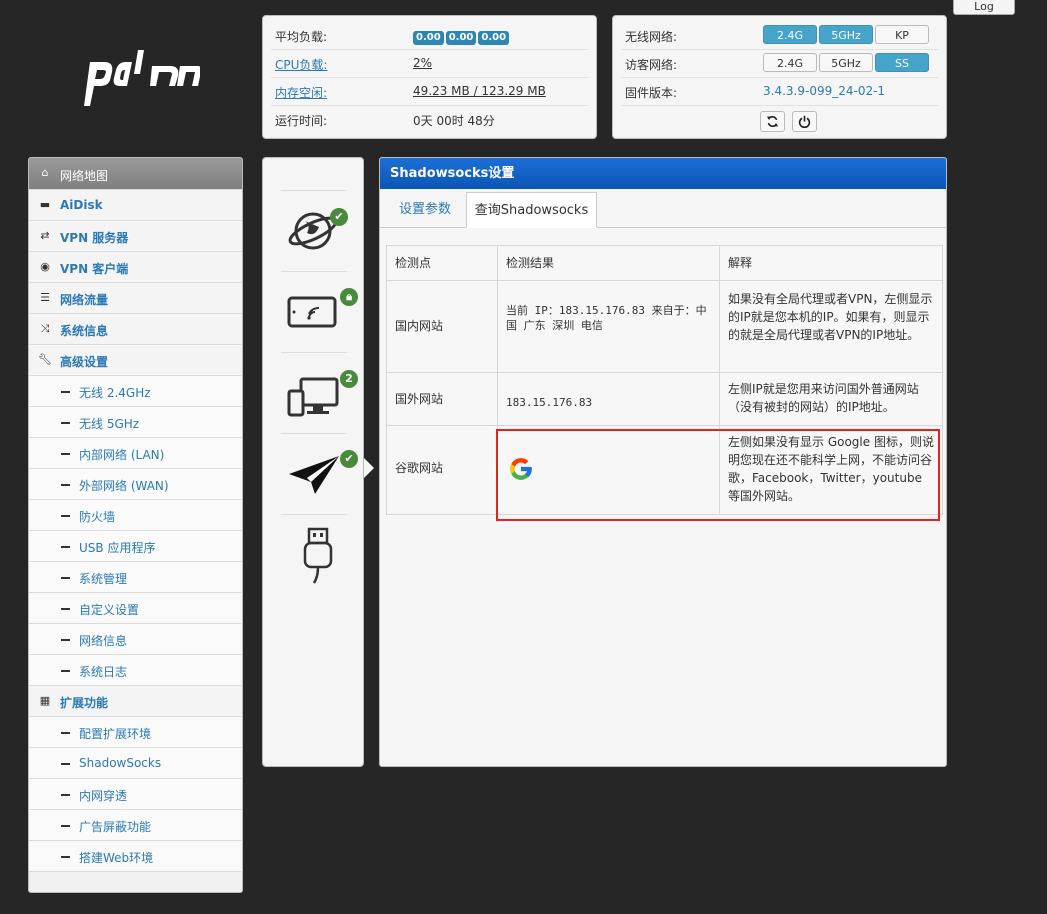 The width and height of the screenshot is (1047, 914). What do you see at coordinates (135, 639) in the screenshot?
I see `sidebar-item-network-info: 网络信息` at bounding box center [135, 639].